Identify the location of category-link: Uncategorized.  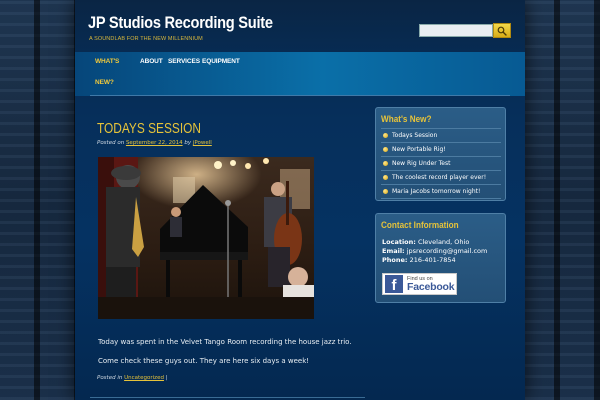
(144, 378).